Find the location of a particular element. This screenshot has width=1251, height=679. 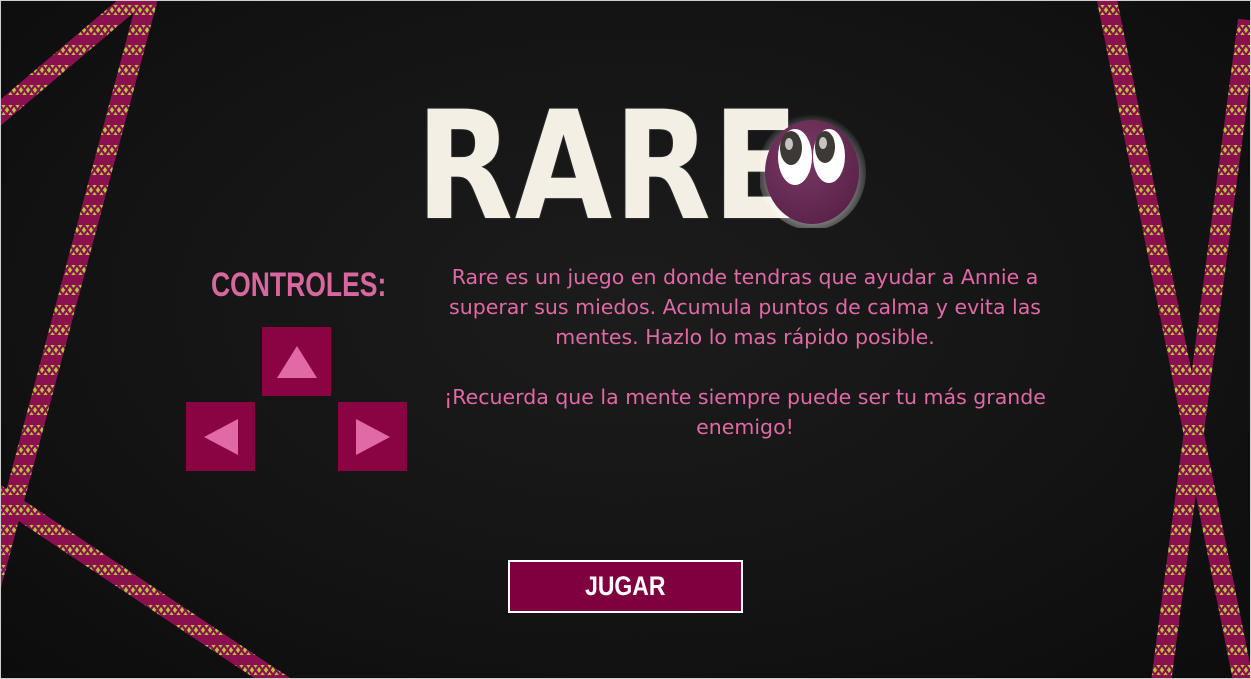

arrow-right-key is located at coordinates (372, 436).